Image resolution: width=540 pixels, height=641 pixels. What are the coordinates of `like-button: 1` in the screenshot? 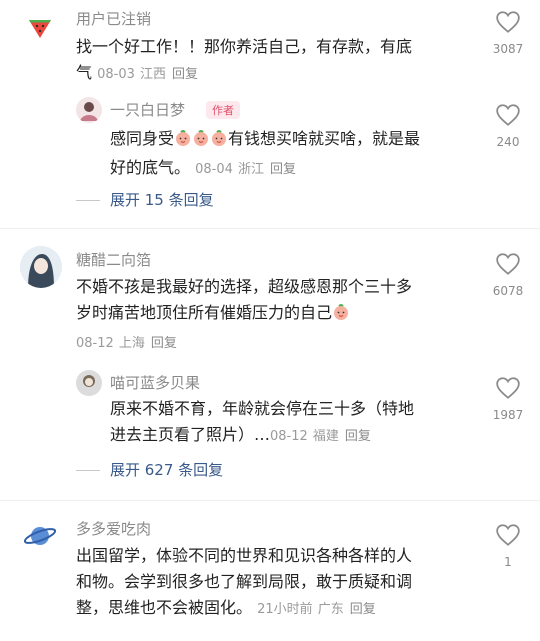 It's located at (508, 546).